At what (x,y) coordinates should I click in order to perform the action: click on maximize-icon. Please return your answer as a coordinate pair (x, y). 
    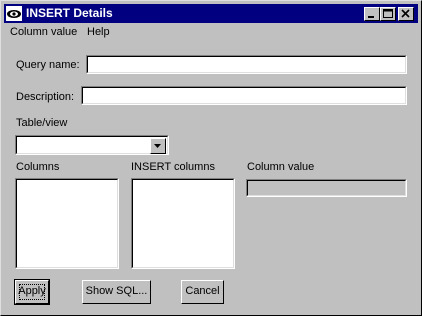
    Looking at the image, I should click on (388, 13).